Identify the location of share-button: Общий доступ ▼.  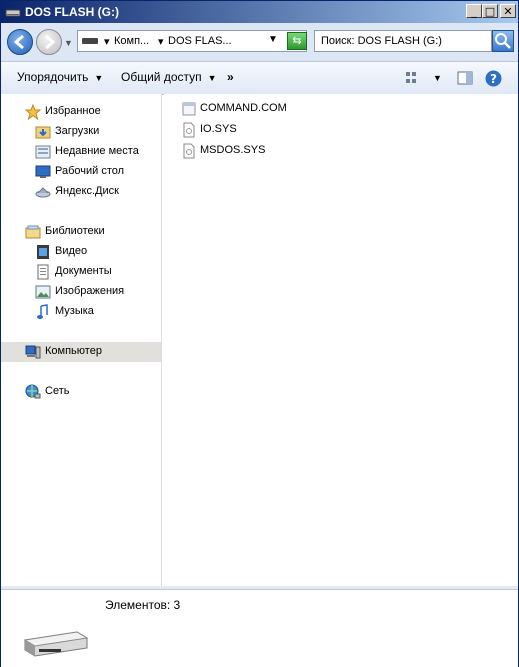
(169, 77).